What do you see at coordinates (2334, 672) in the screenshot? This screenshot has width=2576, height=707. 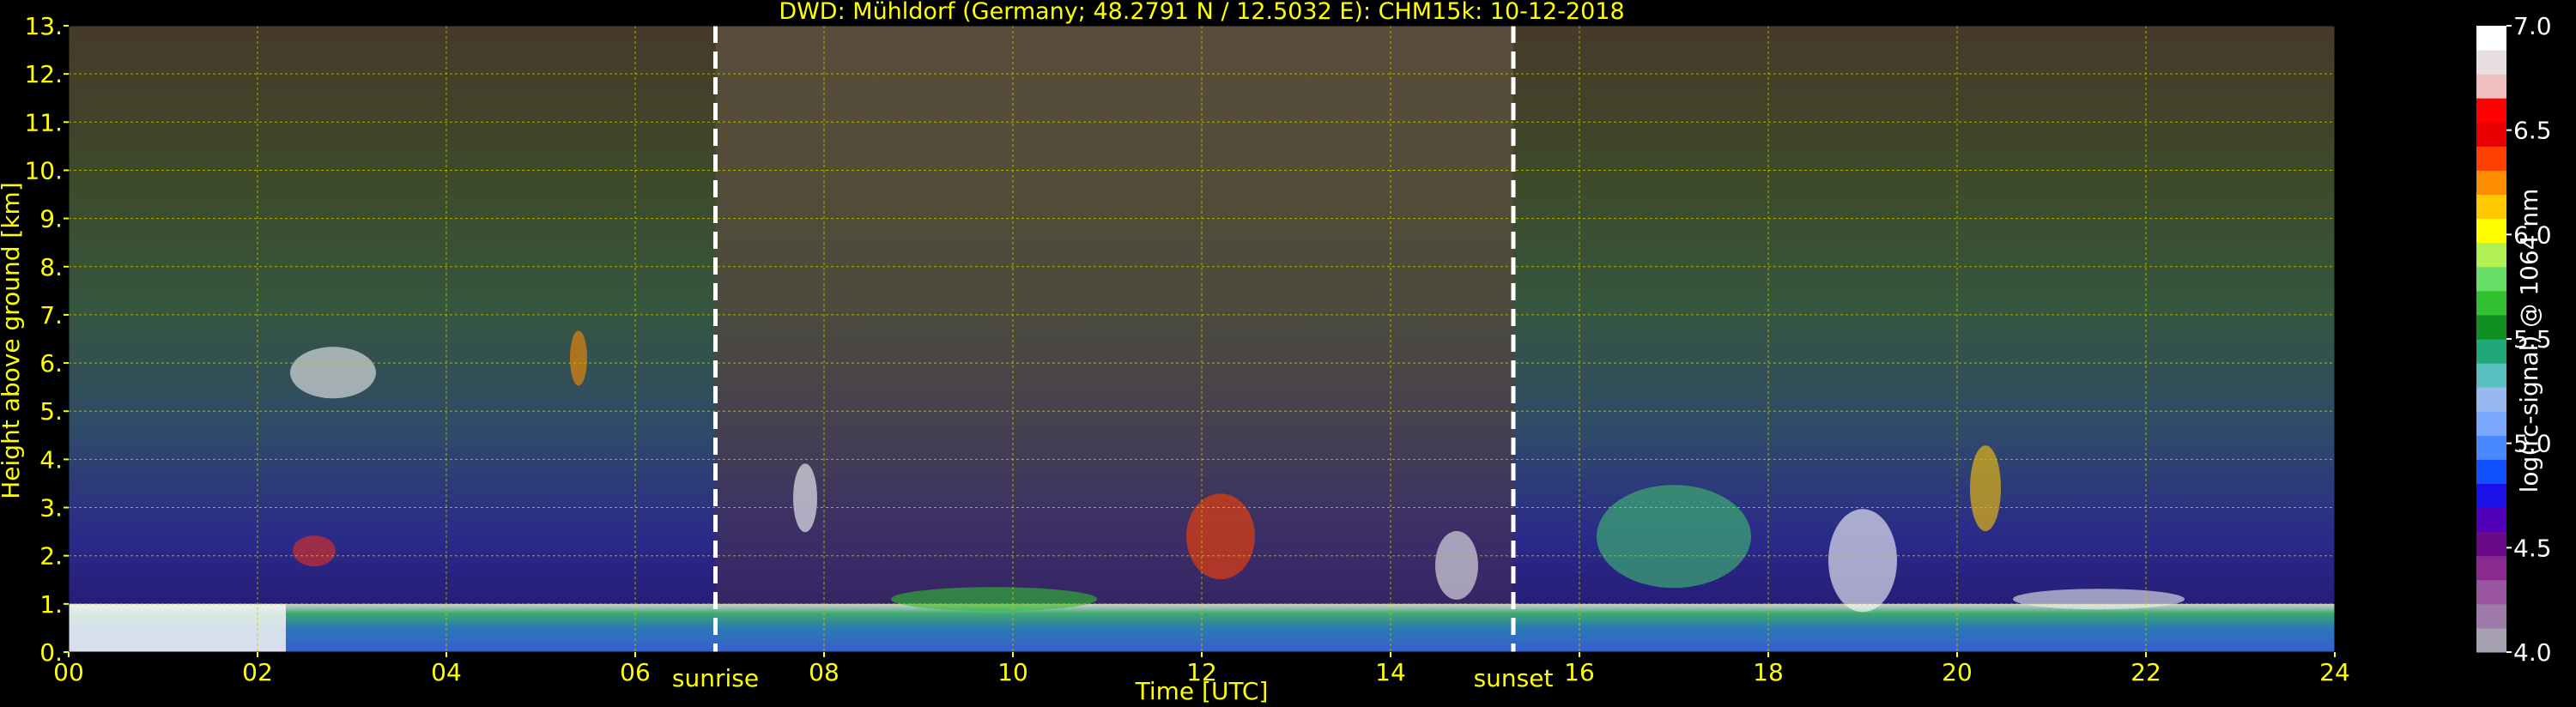 I see `x-tick-label: 24` at bounding box center [2334, 672].